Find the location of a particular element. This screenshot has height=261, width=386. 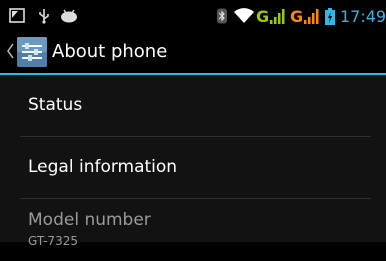

back-chevron-icon is located at coordinates (10, 53).